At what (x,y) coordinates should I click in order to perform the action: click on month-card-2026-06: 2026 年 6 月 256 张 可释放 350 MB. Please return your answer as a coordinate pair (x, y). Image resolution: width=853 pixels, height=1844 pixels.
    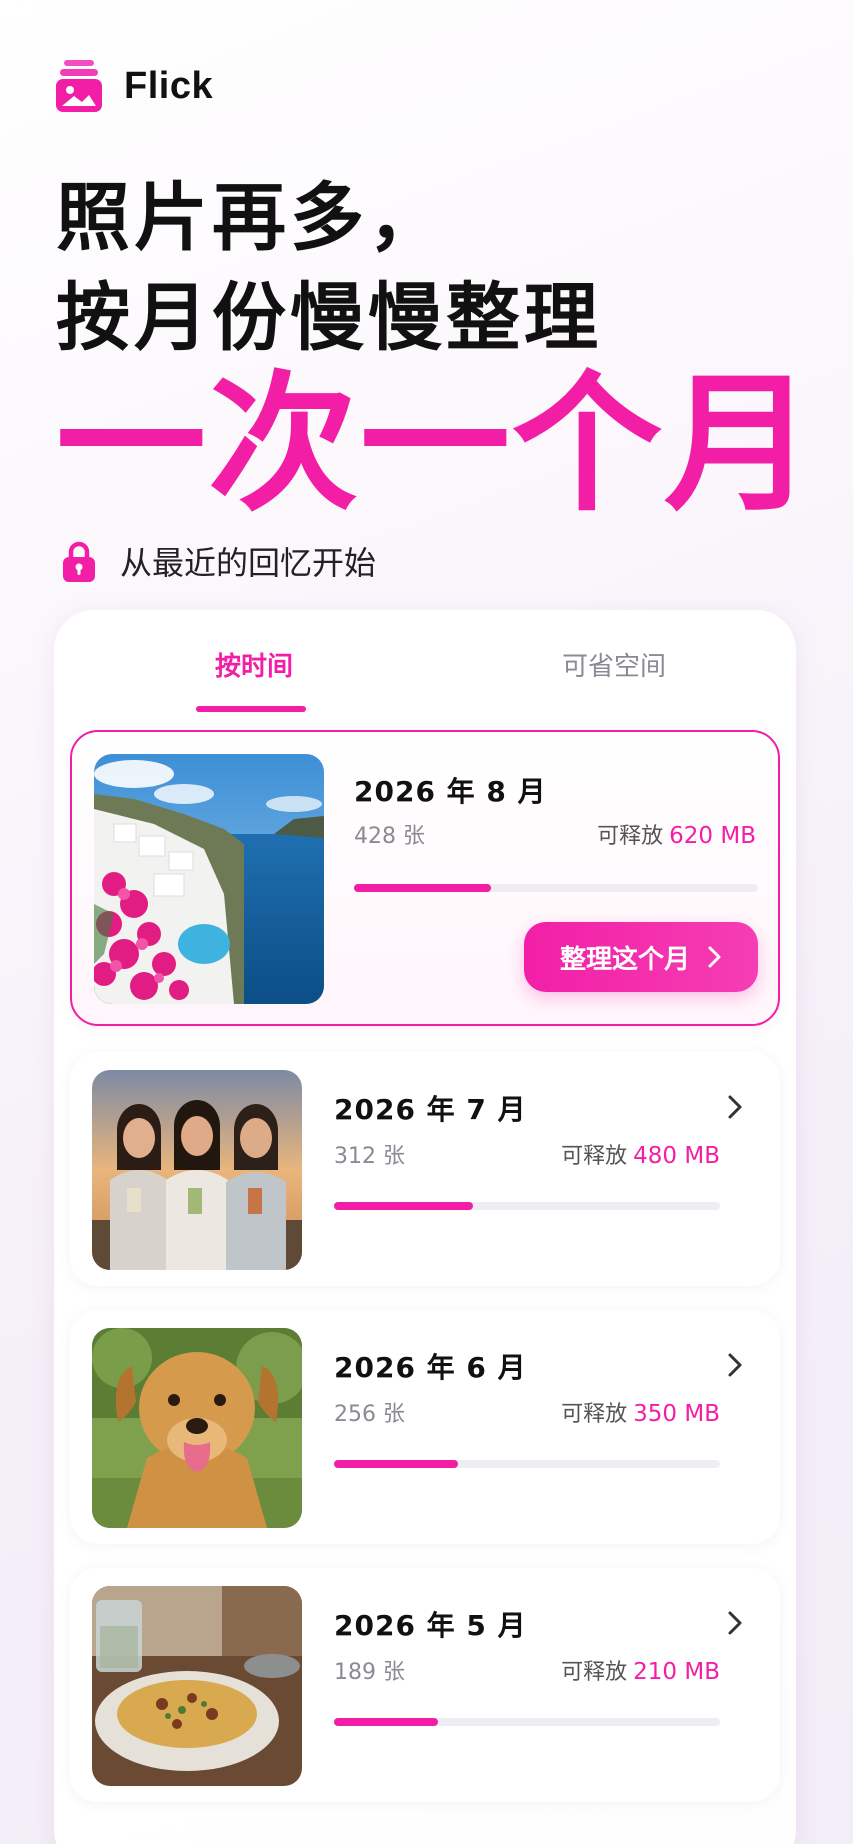
    Looking at the image, I should click on (425, 1427).